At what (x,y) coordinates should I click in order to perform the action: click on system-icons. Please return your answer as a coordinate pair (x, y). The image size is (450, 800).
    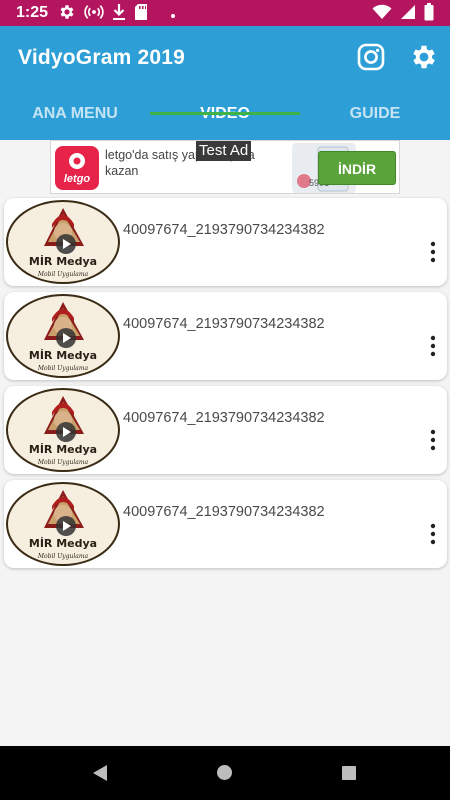
    Looking at the image, I should click on (403, 14).